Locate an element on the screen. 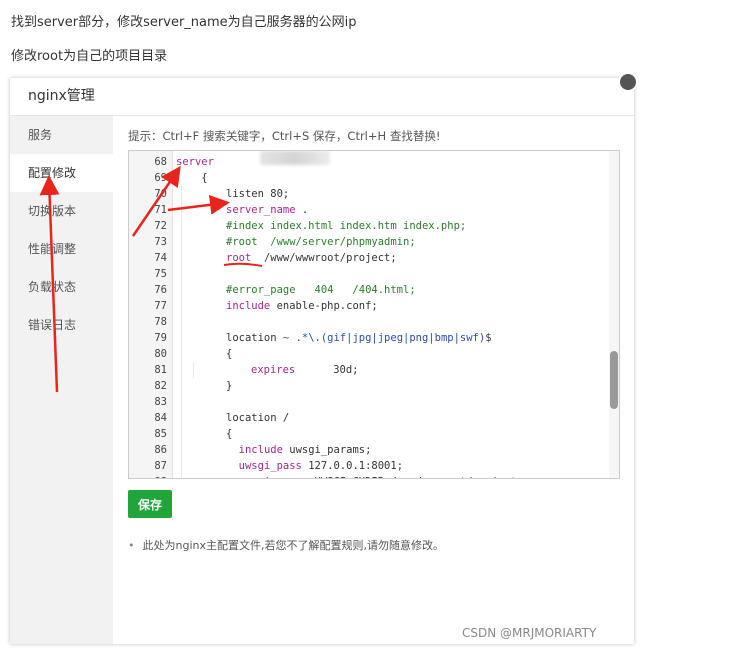 This screenshot has width=732, height=663. code-text: server_name . is located at coordinates (267, 210).